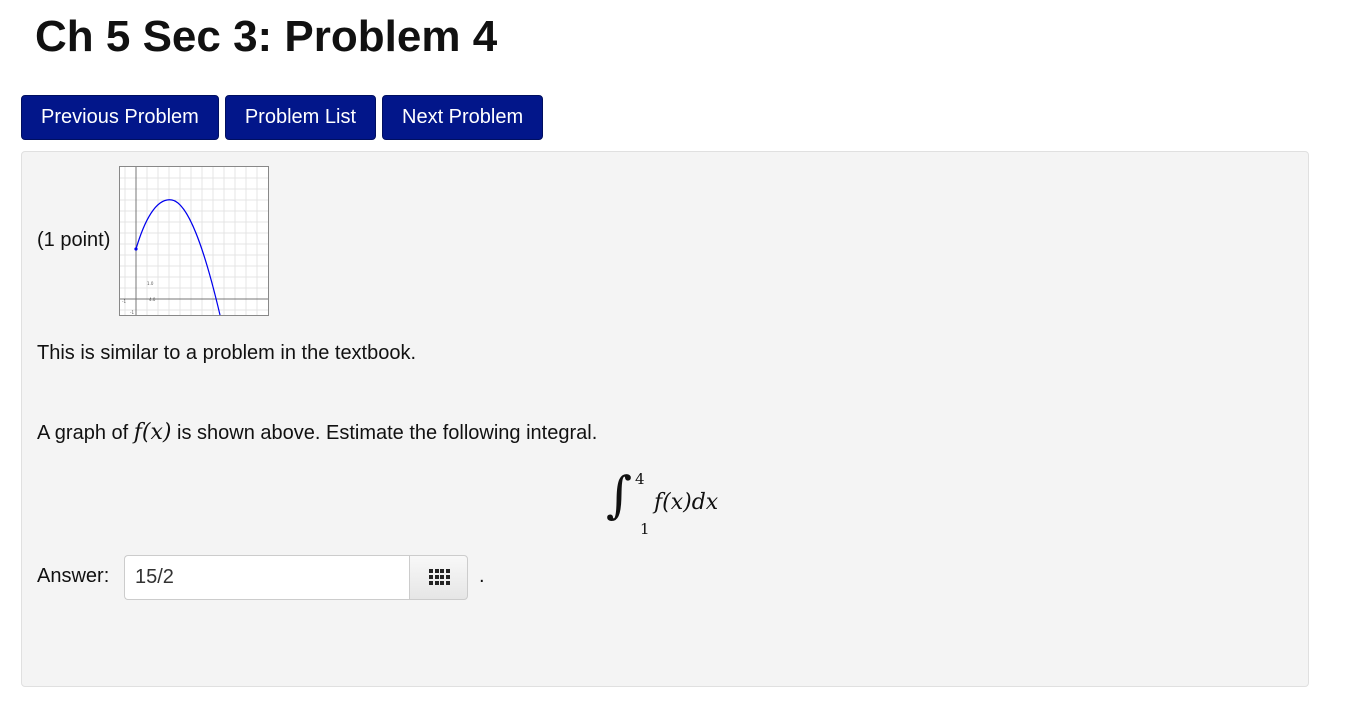 Image resolution: width=1368 pixels, height=711 pixels. Describe the element at coordinates (686, 502) in the screenshot. I see `integrand: f(x)dx` at that location.